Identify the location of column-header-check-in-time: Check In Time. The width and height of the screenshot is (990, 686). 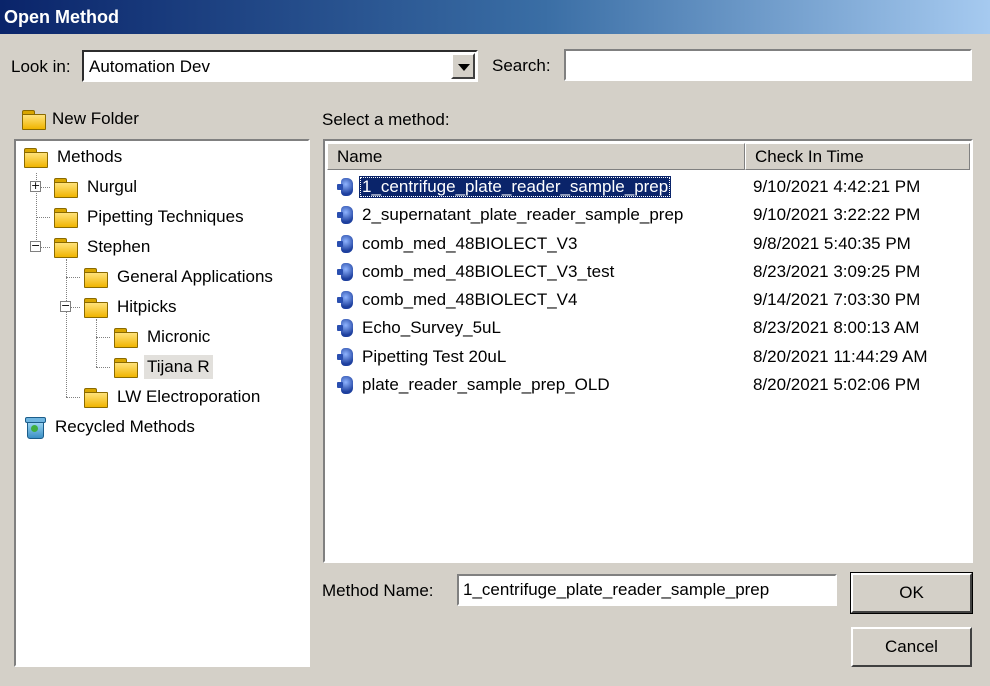
(857, 156).